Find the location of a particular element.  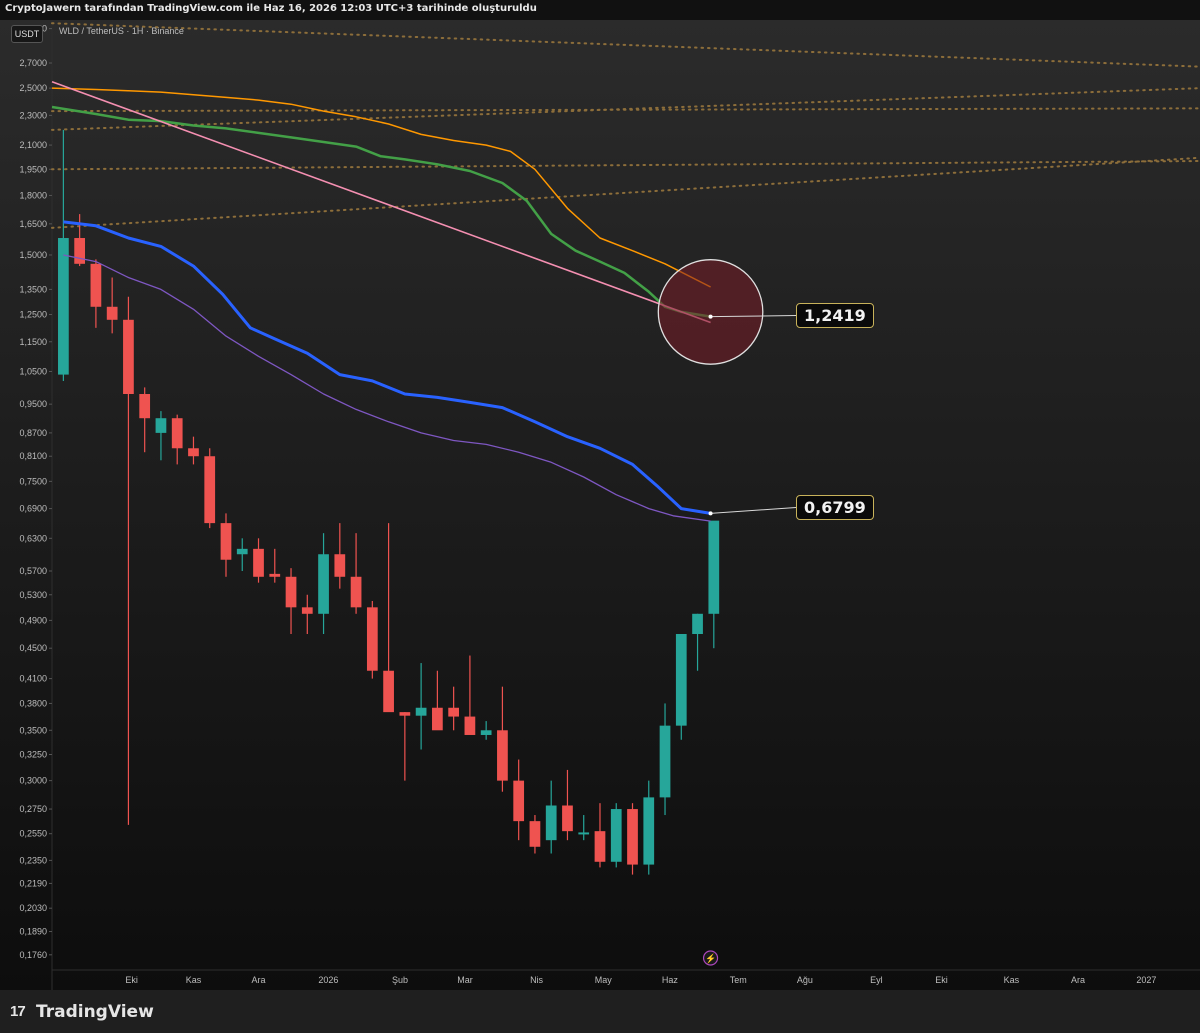

x-tick-label: Haz is located at coordinates (670, 980).